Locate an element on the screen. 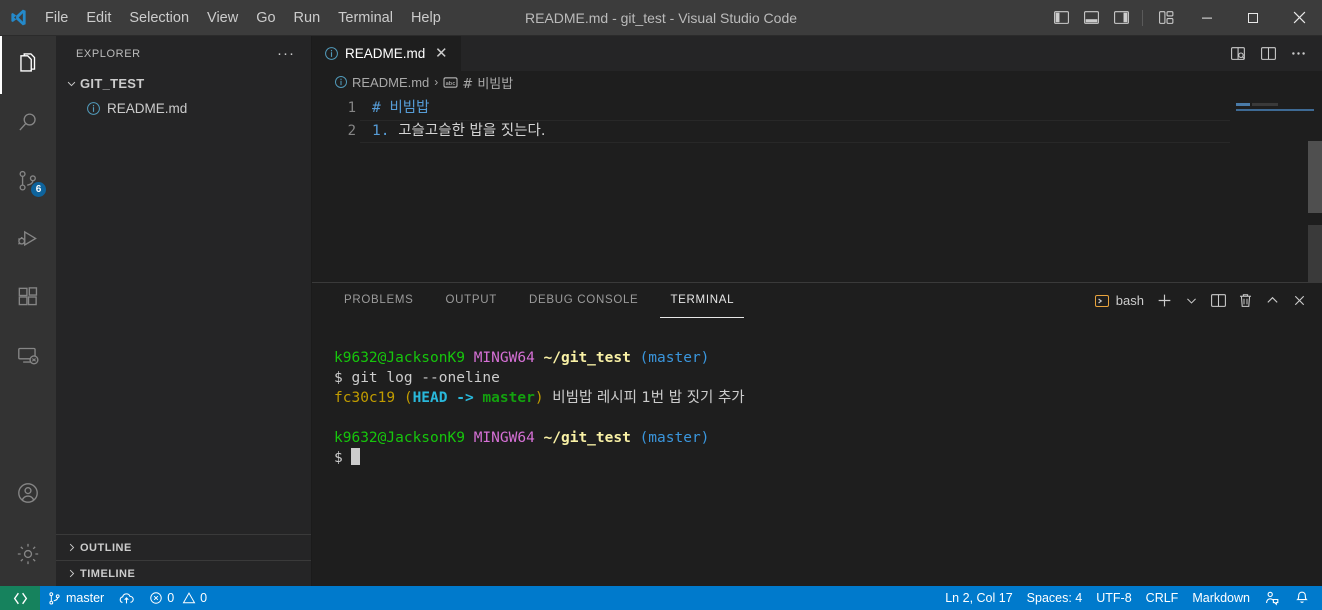 The height and width of the screenshot is (610, 1322). explorer-file-readme: README.md is located at coordinates (183, 108).